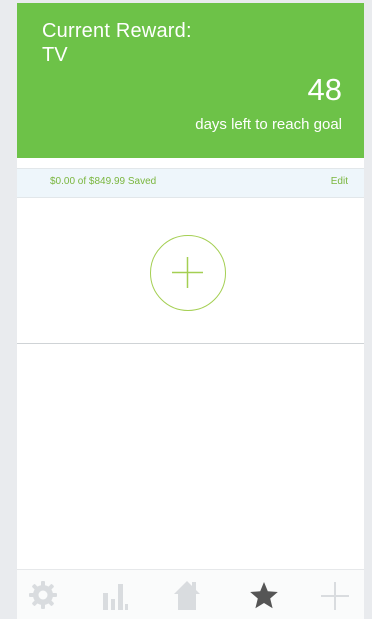  Describe the element at coordinates (339, 181) in the screenshot. I see `edit-button: Edit` at that location.